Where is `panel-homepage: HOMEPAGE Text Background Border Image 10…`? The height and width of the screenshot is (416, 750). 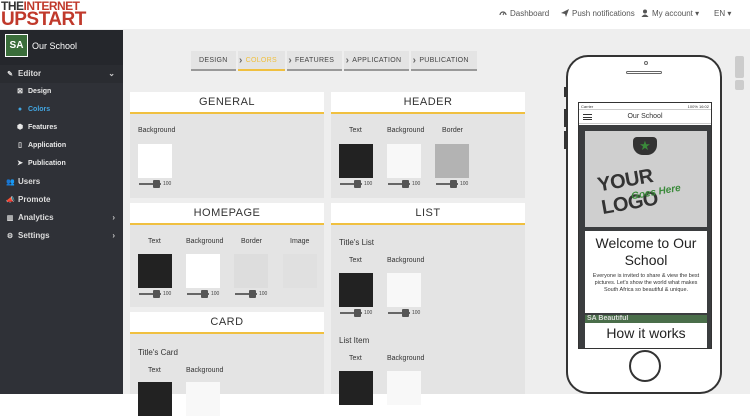 panel-homepage: HOMEPAGE Text Background Border Image 10… is located at coordinates (227, 255).